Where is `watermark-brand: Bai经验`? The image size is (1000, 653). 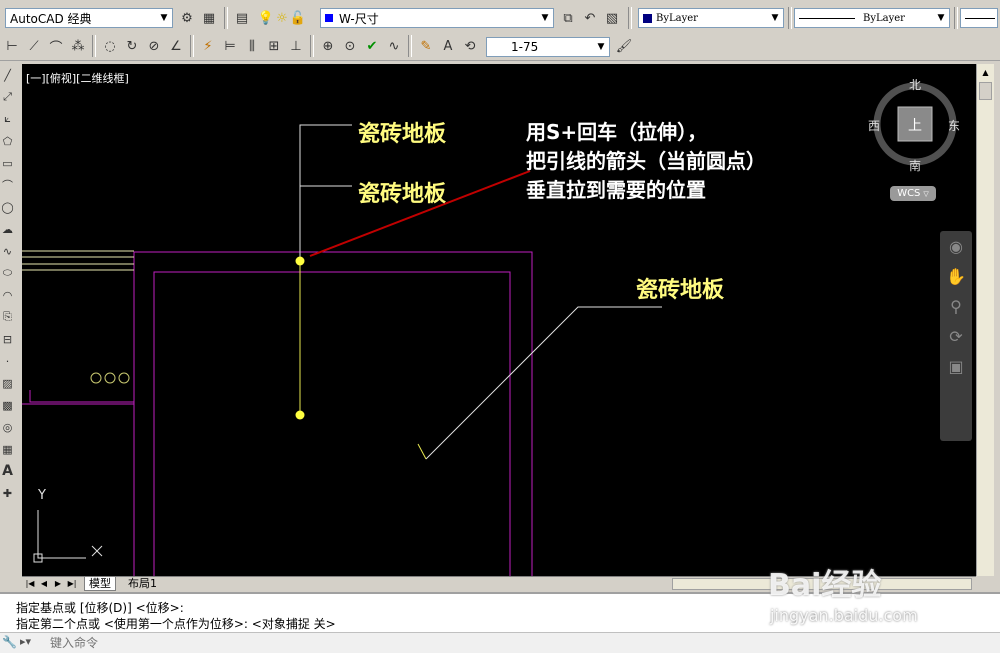 watermark-brand: Bai经验 is located at coordinates (825, 585).